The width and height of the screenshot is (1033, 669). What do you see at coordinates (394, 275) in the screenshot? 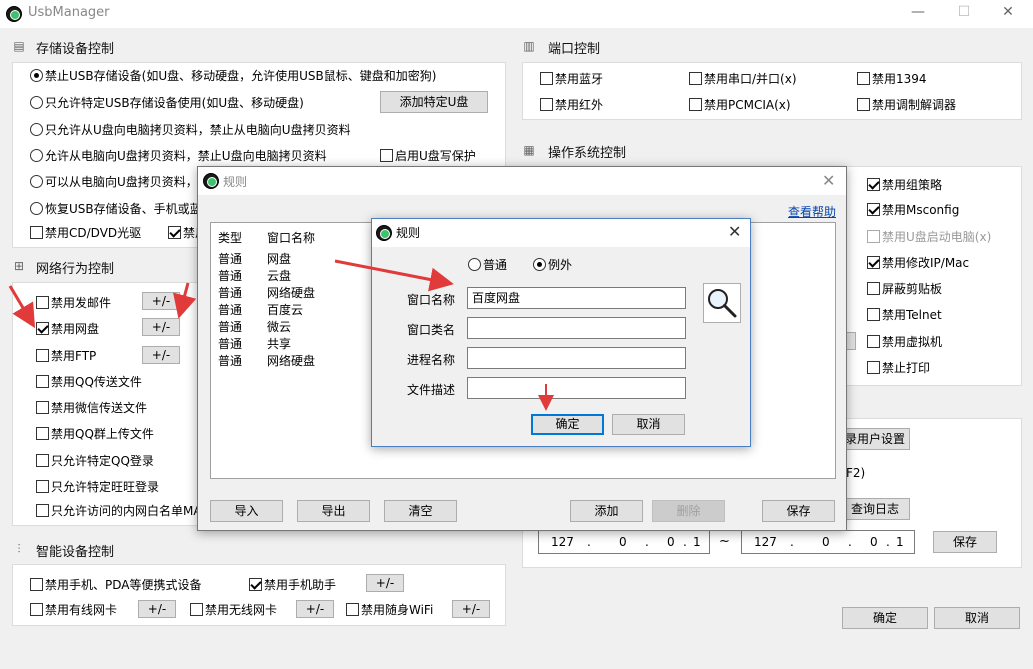
I see `arrow-to-window-name` at bounding box center [394, 275].